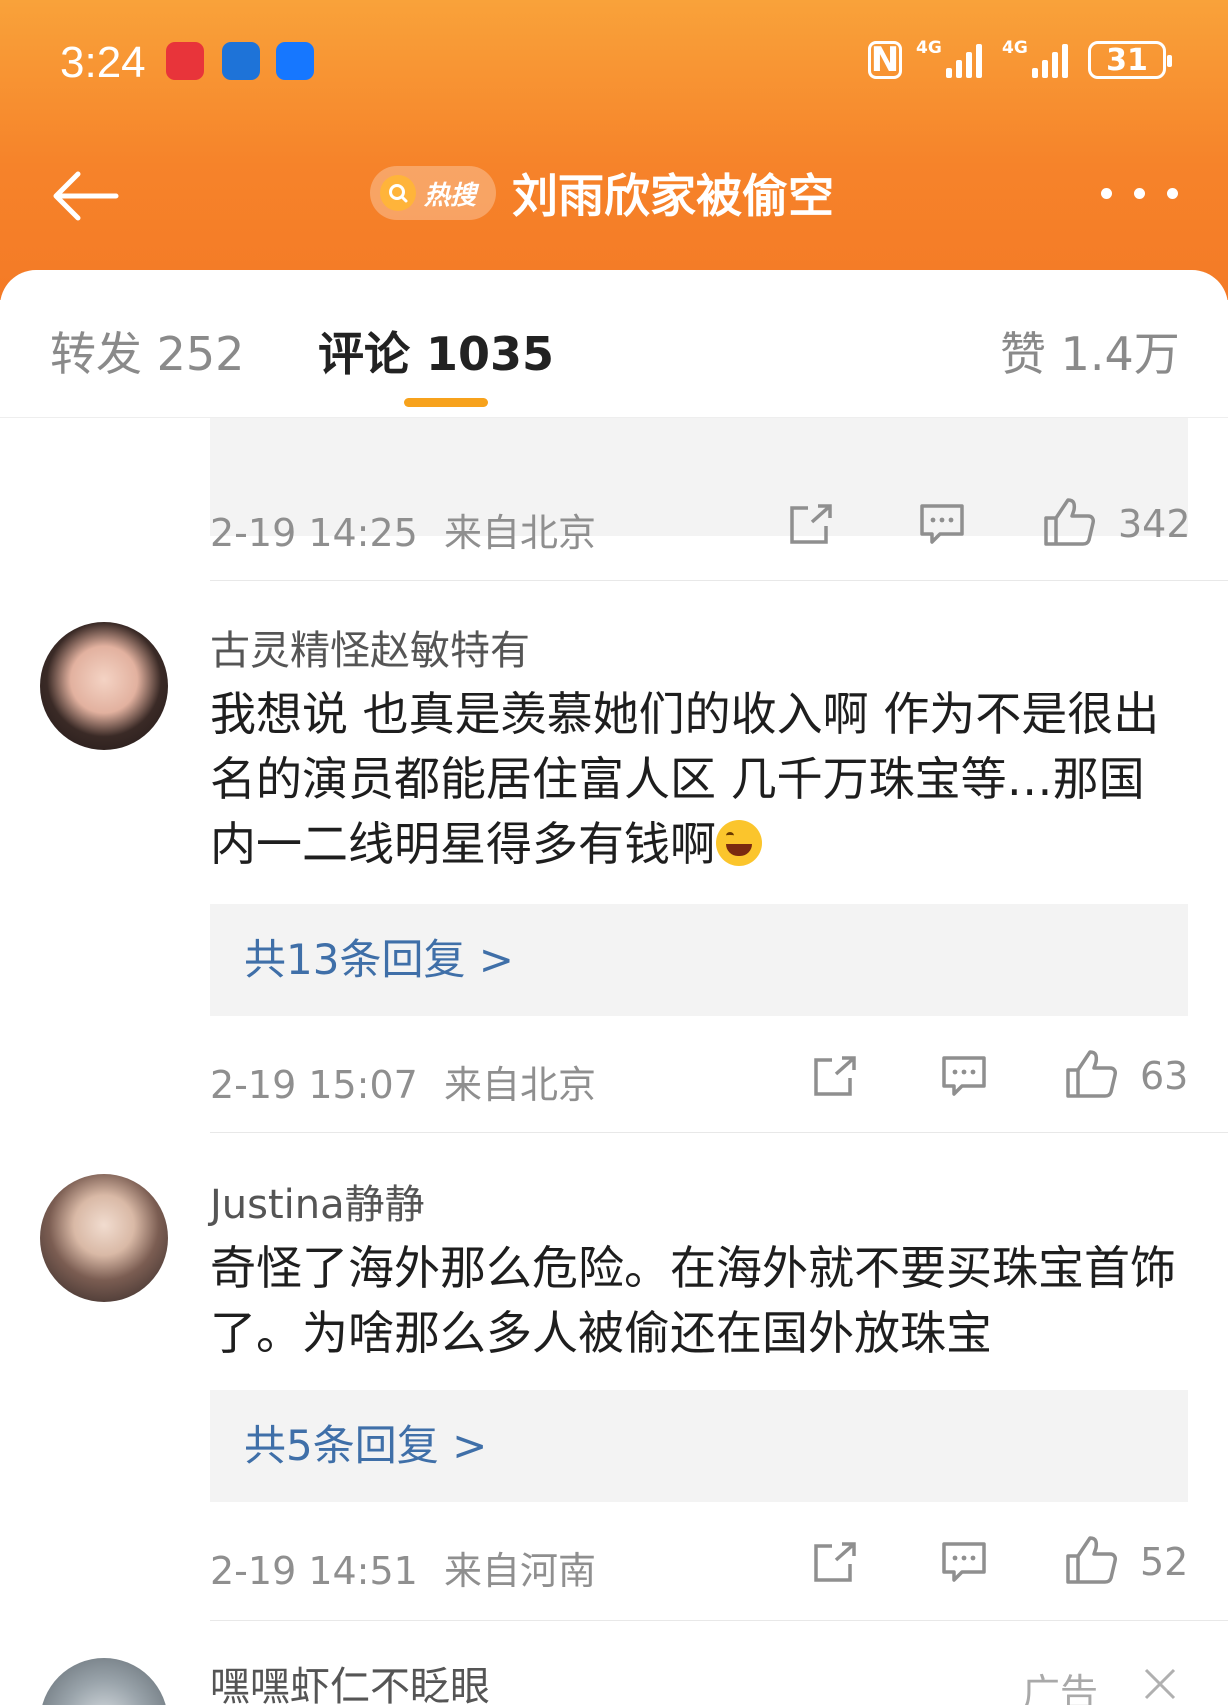  Describe the element at coordinates (1090, 351) in the screenshot. I see `tab-likes: 赞 1.4万` at that location.